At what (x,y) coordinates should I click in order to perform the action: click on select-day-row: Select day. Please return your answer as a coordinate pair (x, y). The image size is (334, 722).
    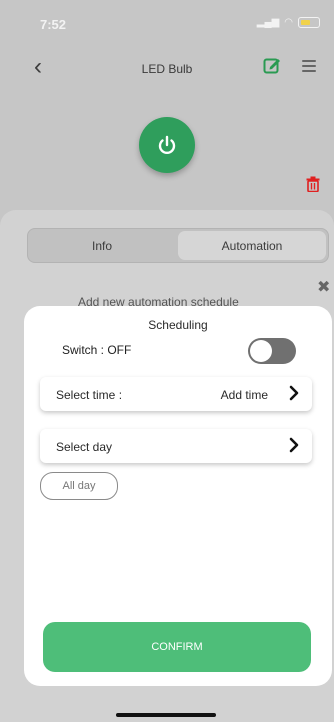
    Looking at the image, I should click on (176, 446).